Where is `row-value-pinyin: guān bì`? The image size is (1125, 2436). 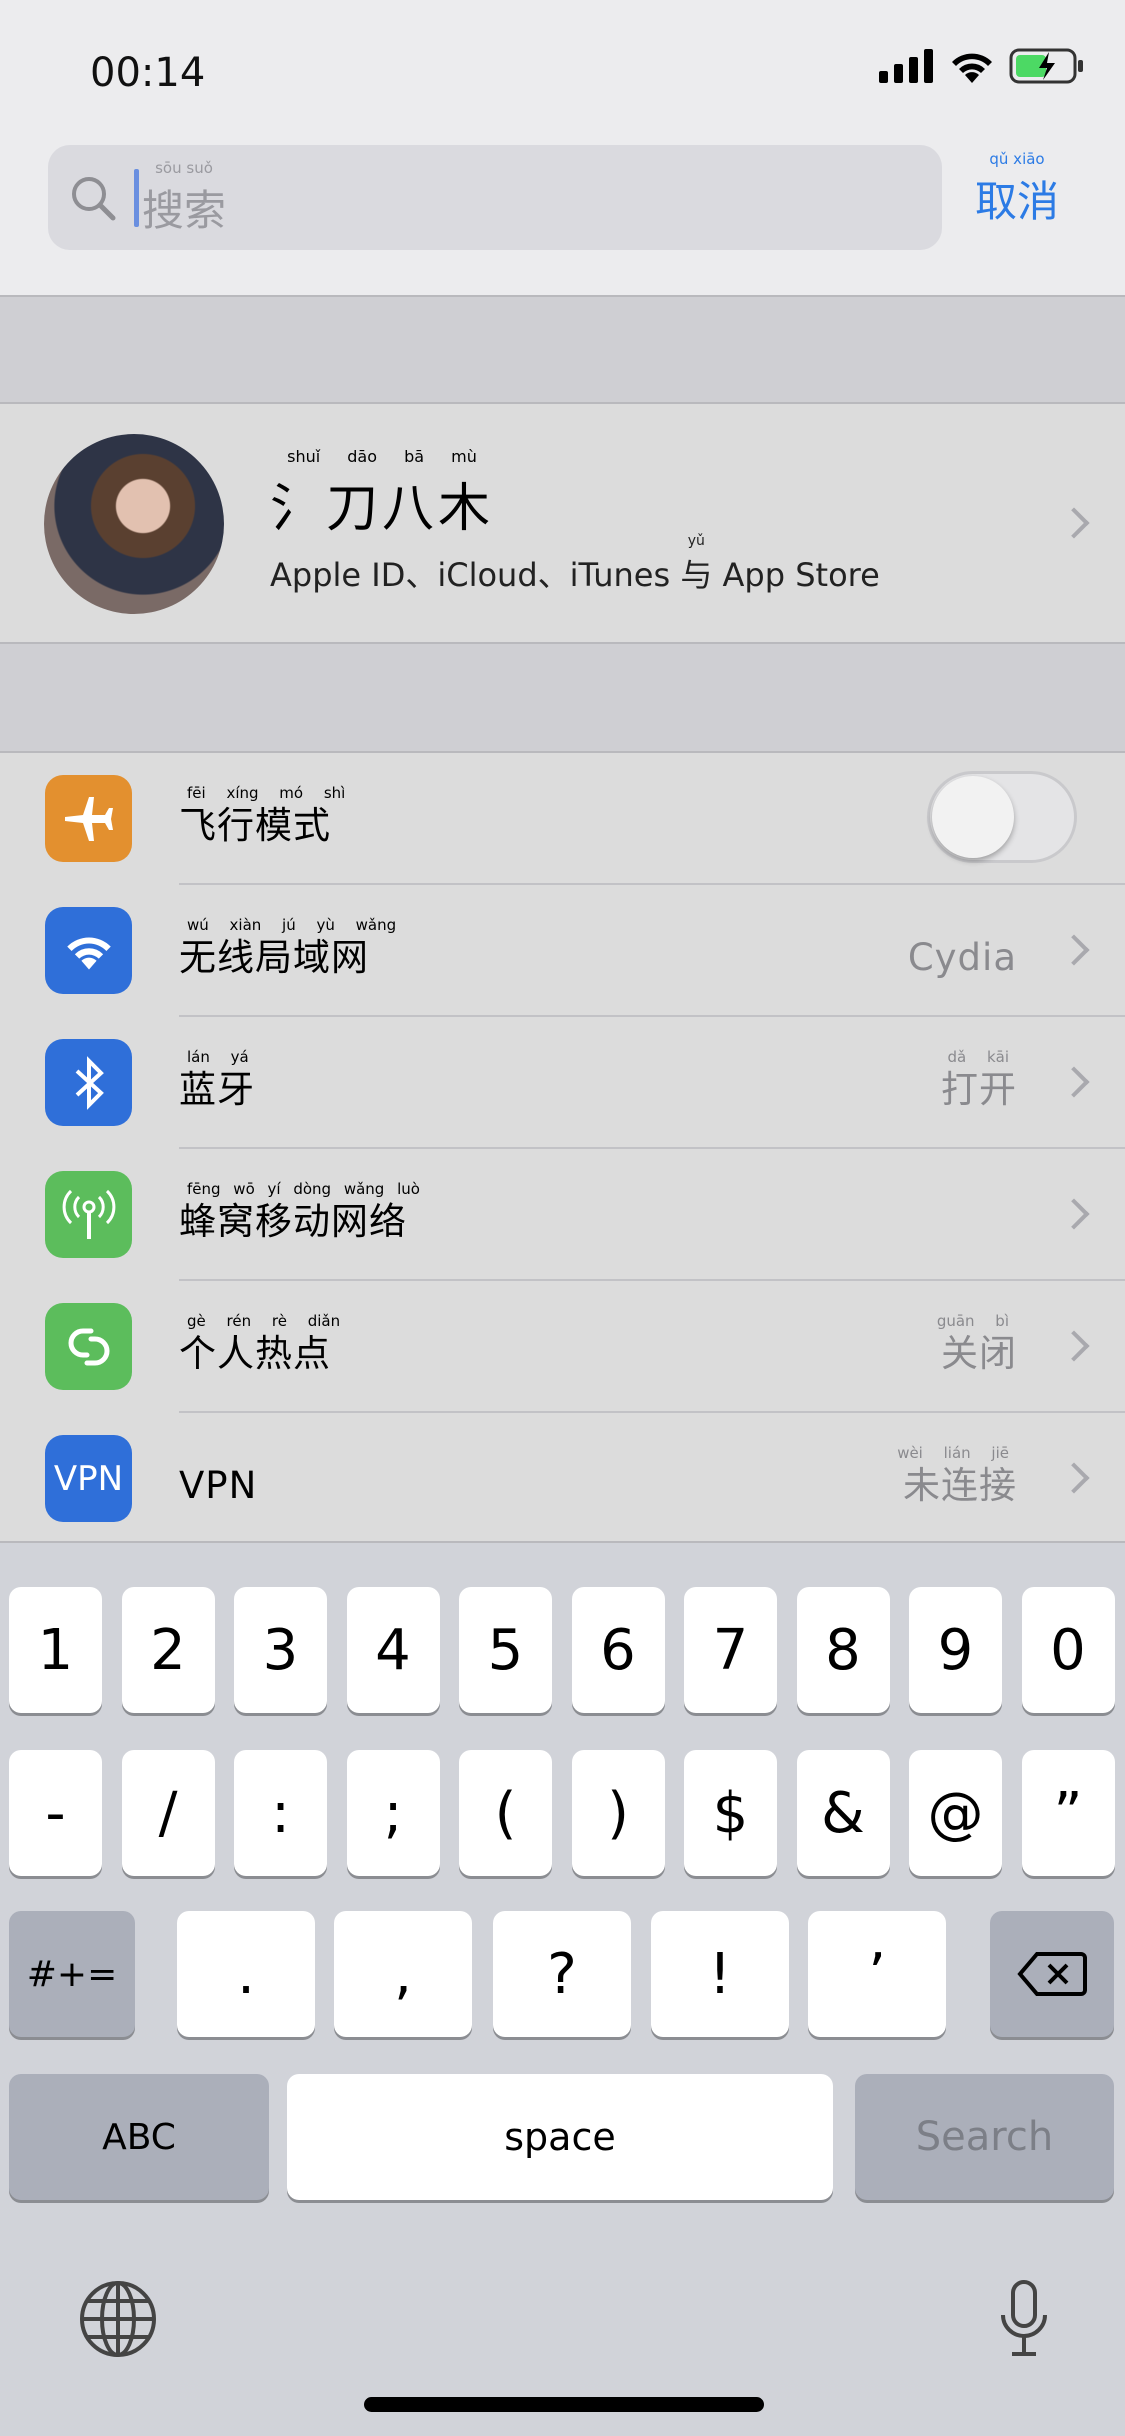
row-value-pinyin: guān bì is located at coordinates (972, 1321).